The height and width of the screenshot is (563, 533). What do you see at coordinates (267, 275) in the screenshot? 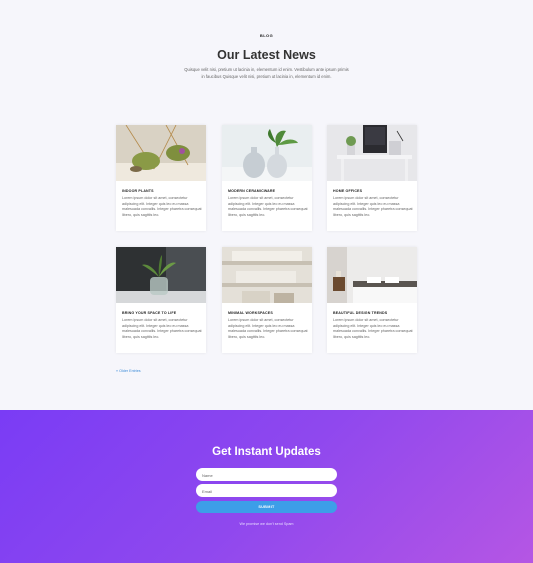
I see `post-image-minimal-workspaces` at bounding box center [267, 275].